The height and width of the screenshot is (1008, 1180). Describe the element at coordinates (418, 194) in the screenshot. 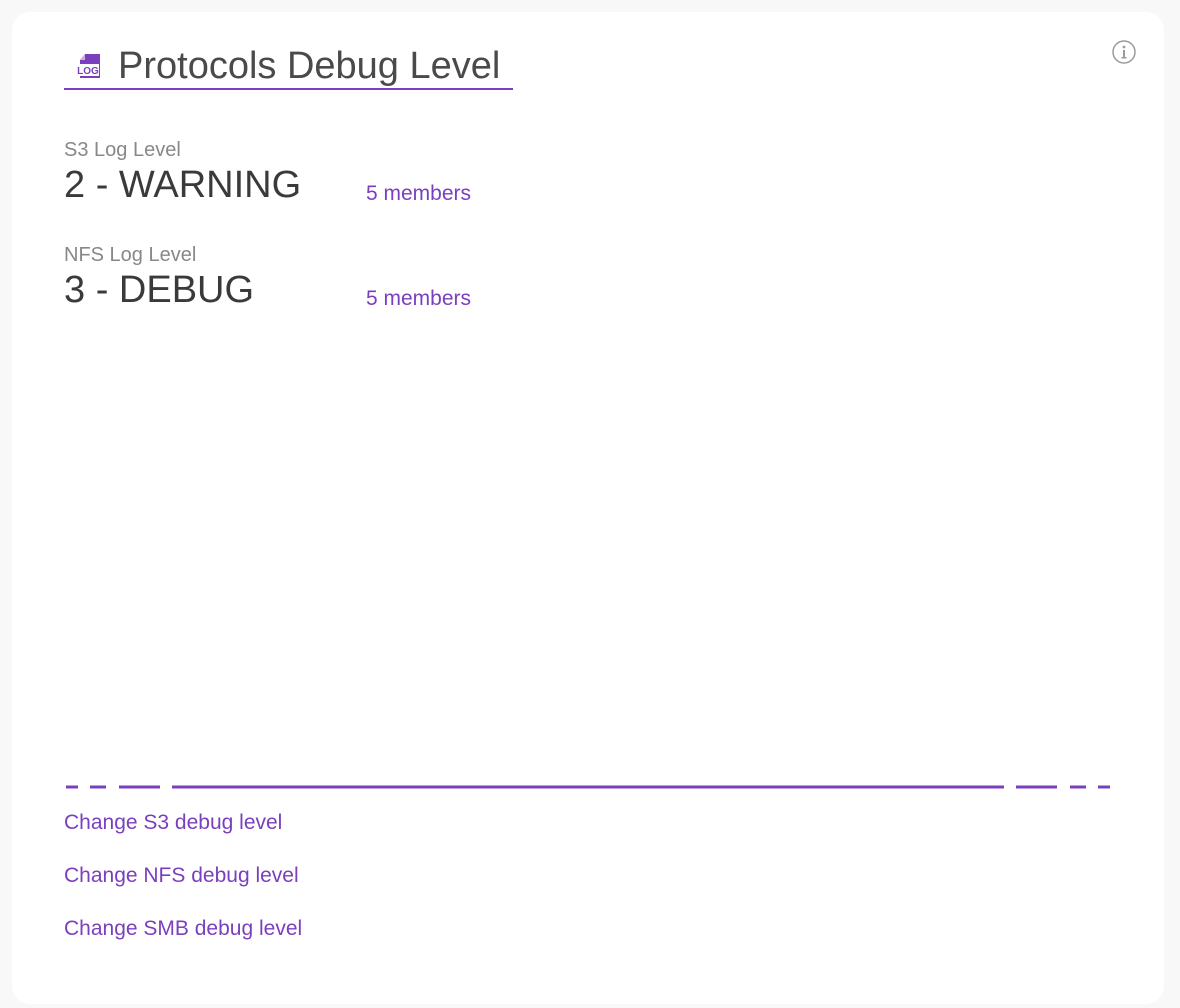

I see `s3-members-link: 5 members` at that location.